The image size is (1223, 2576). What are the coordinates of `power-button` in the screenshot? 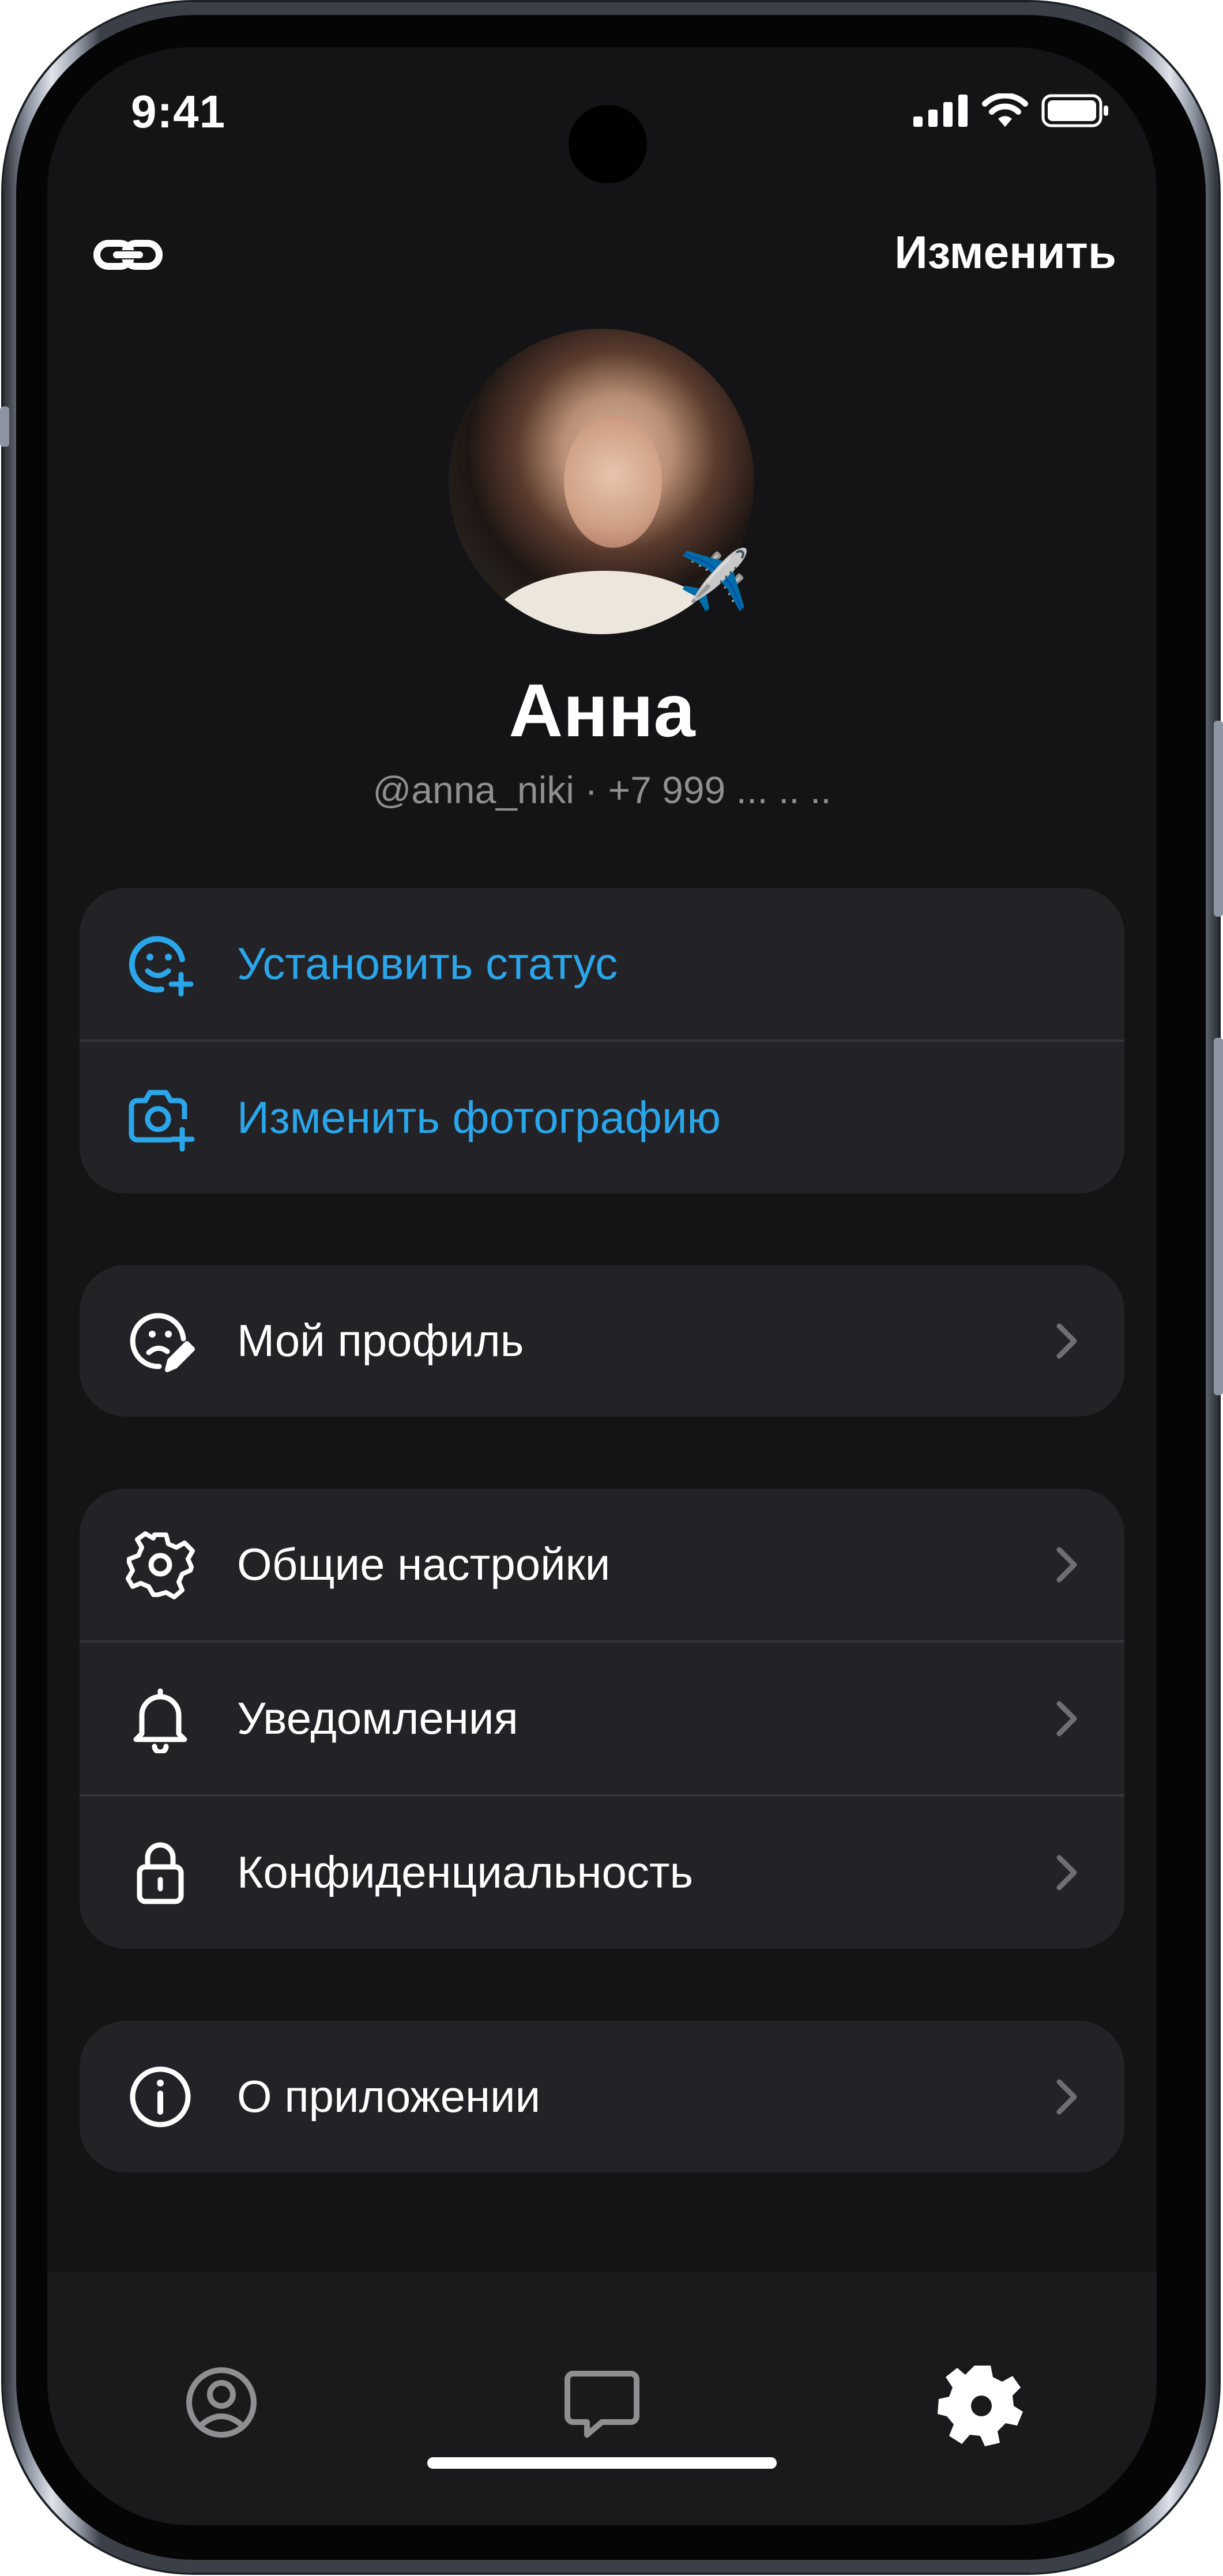 It's located at (1218, 819).